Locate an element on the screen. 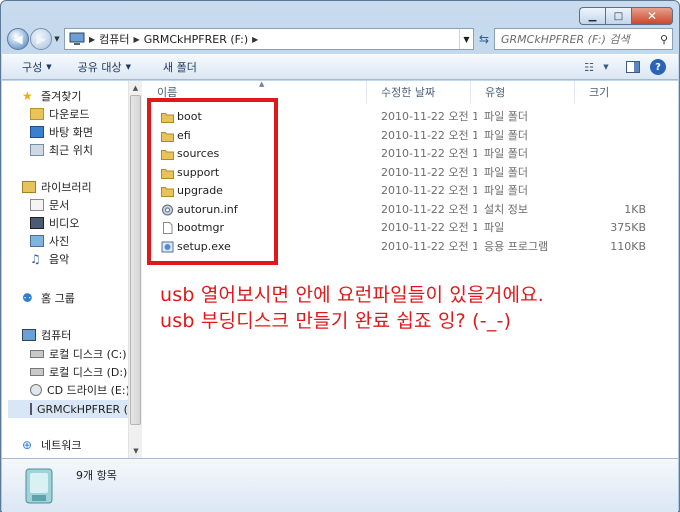 The width and height of the screenshot is (680, 512). nav-homegroup: ⚉ 홈 그룹 is located at coordinates (75, 298).